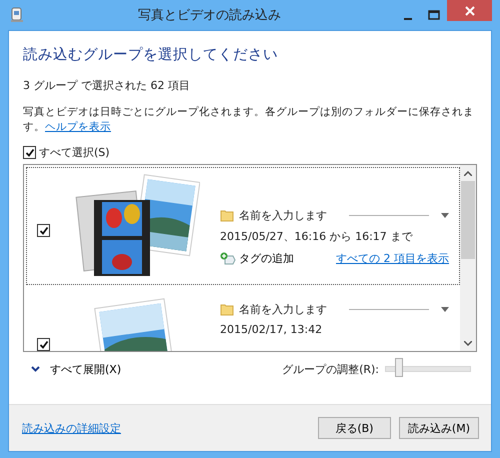 The width and height of the screenshot is (500, 458). Describe the element at coordinates (76, 369) in the screenshot. I see `expand-all-button: すべて展開(X)` at that location.